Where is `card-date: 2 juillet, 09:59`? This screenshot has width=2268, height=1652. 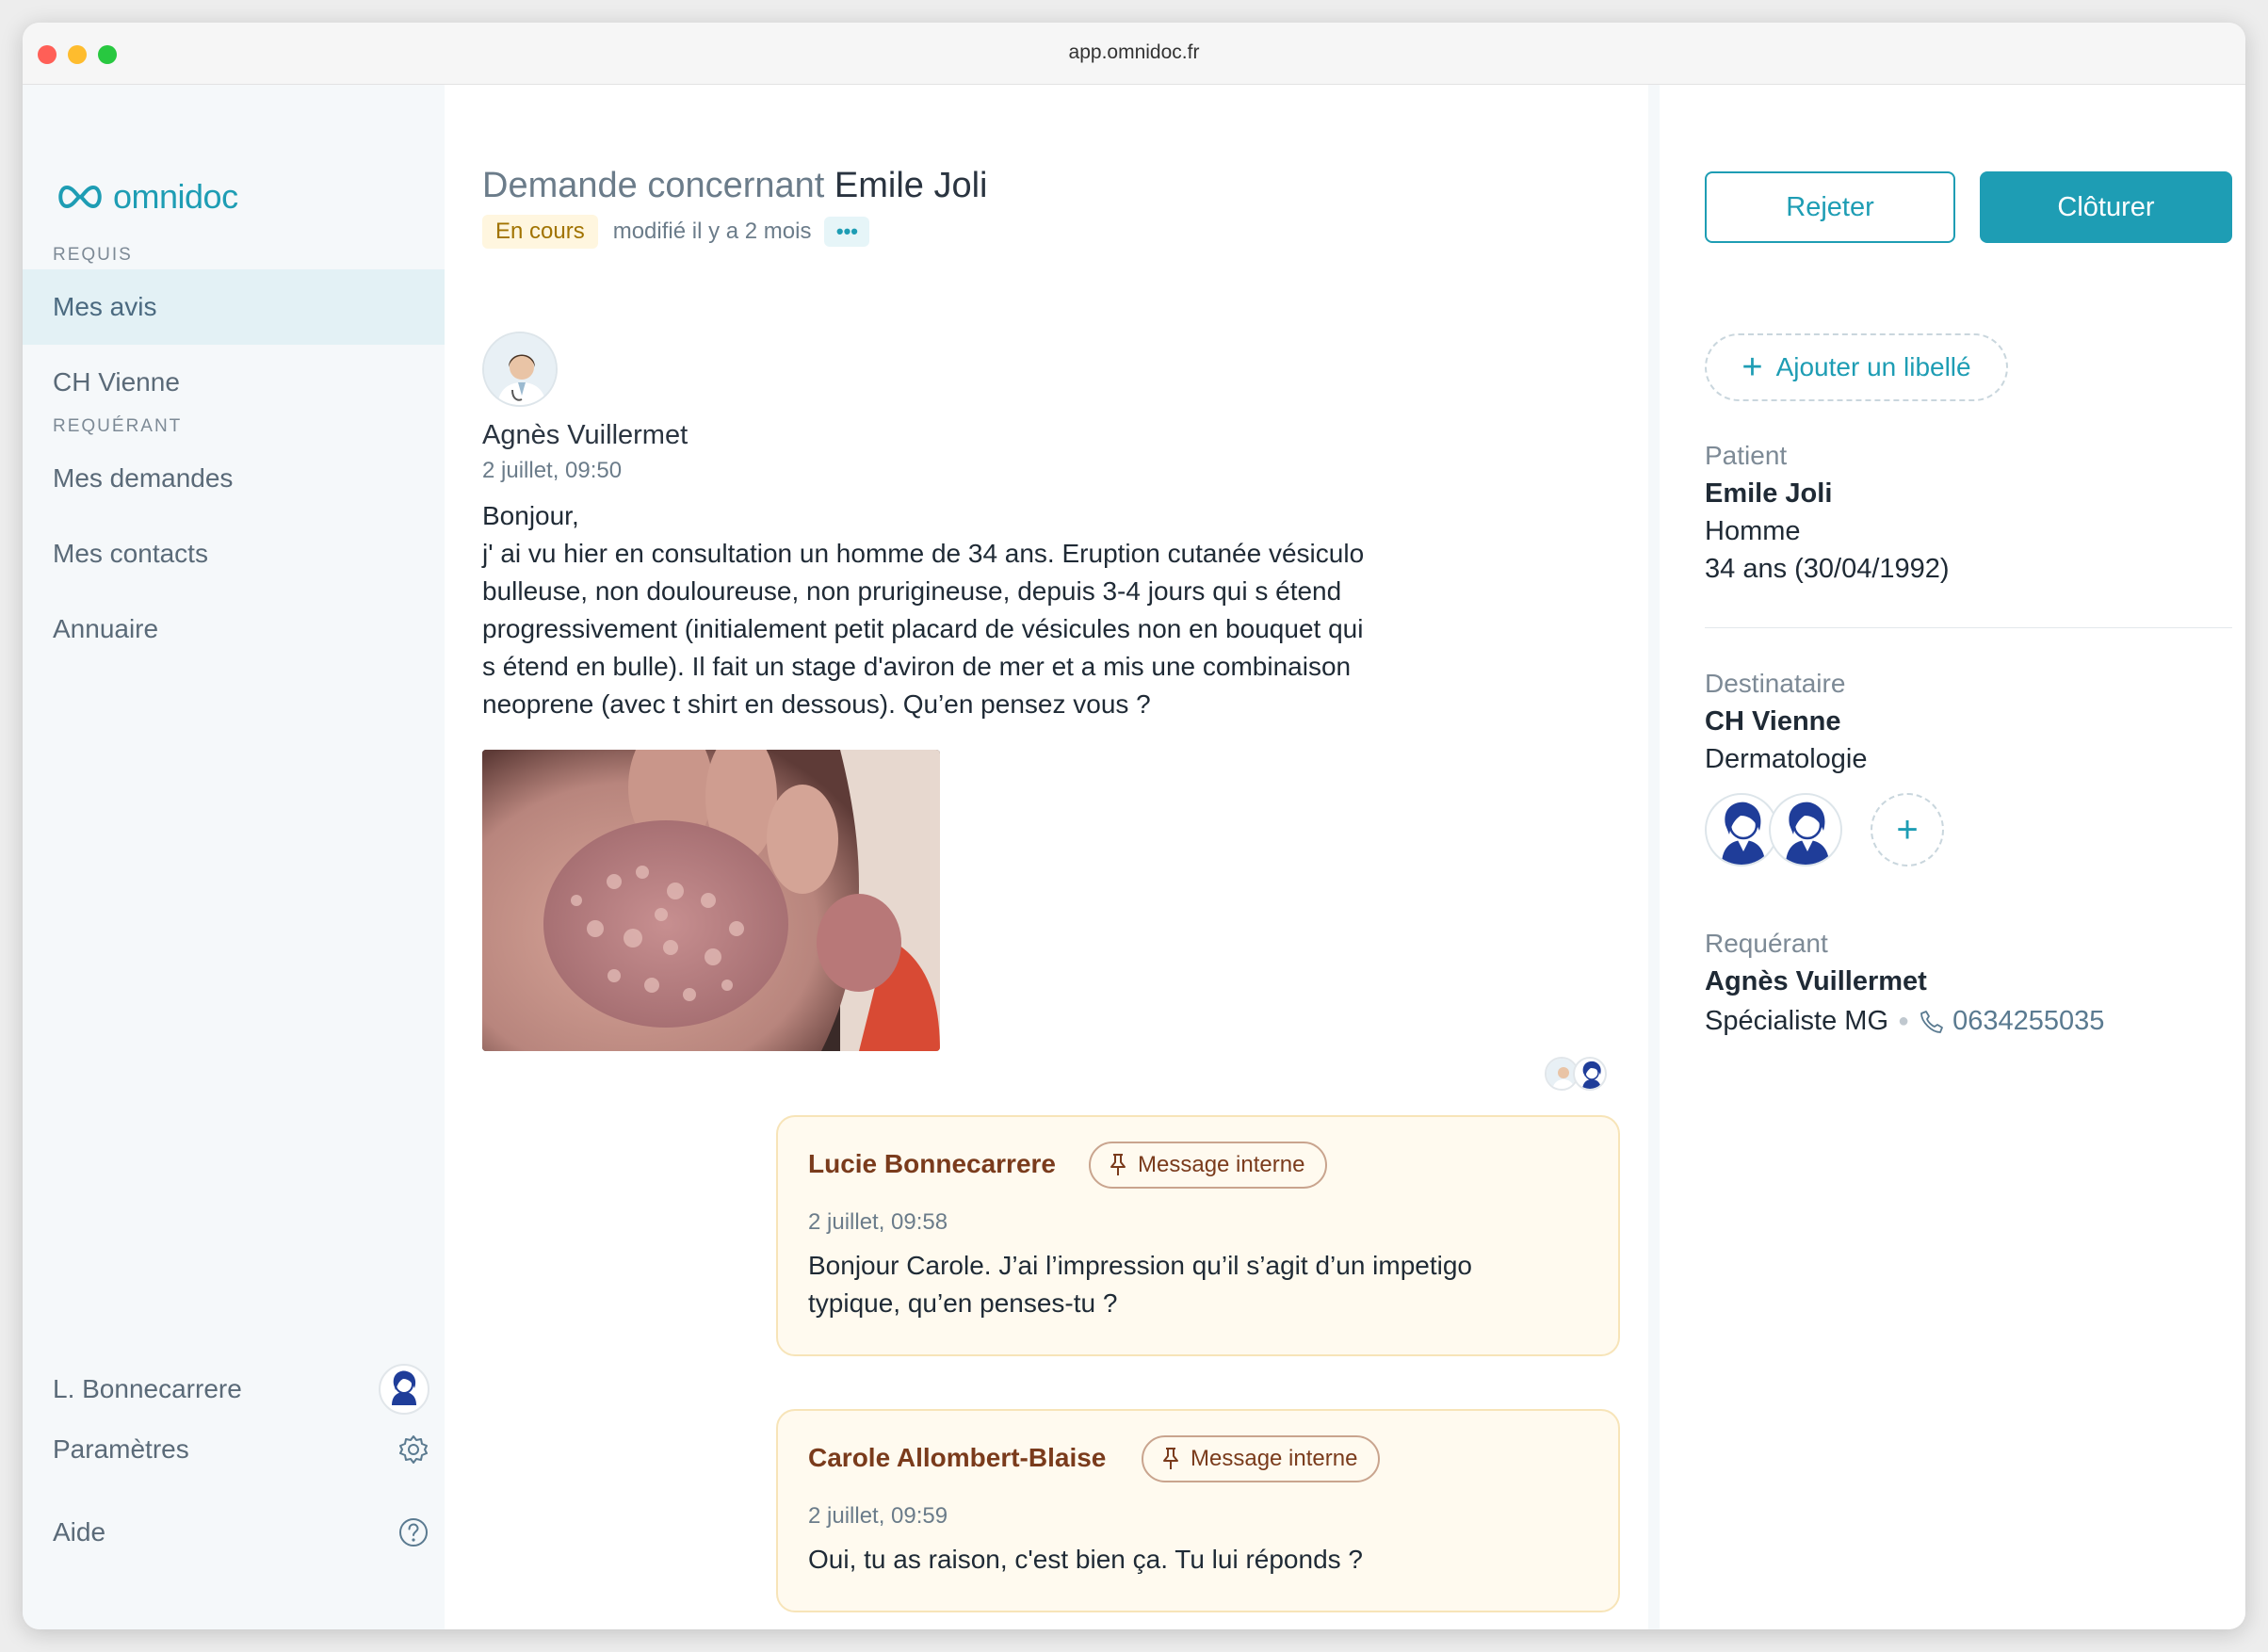 card-date: 2 juillet, 09:59 is located at coordinates (878, 1516).